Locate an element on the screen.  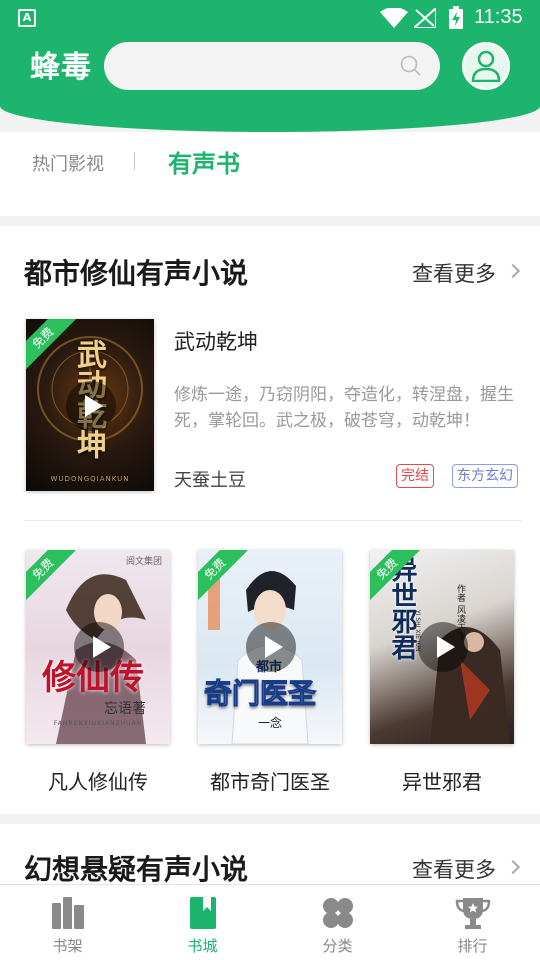
nav-bookshelf: 书架 is located at coordinates (67, 922).